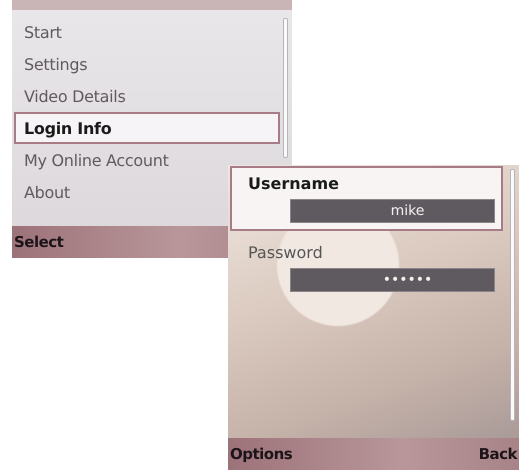  What do you see at coordinates (366, 198) in the screenshot?
I see `form-row: Username mike` at bounding box center [366, 198].